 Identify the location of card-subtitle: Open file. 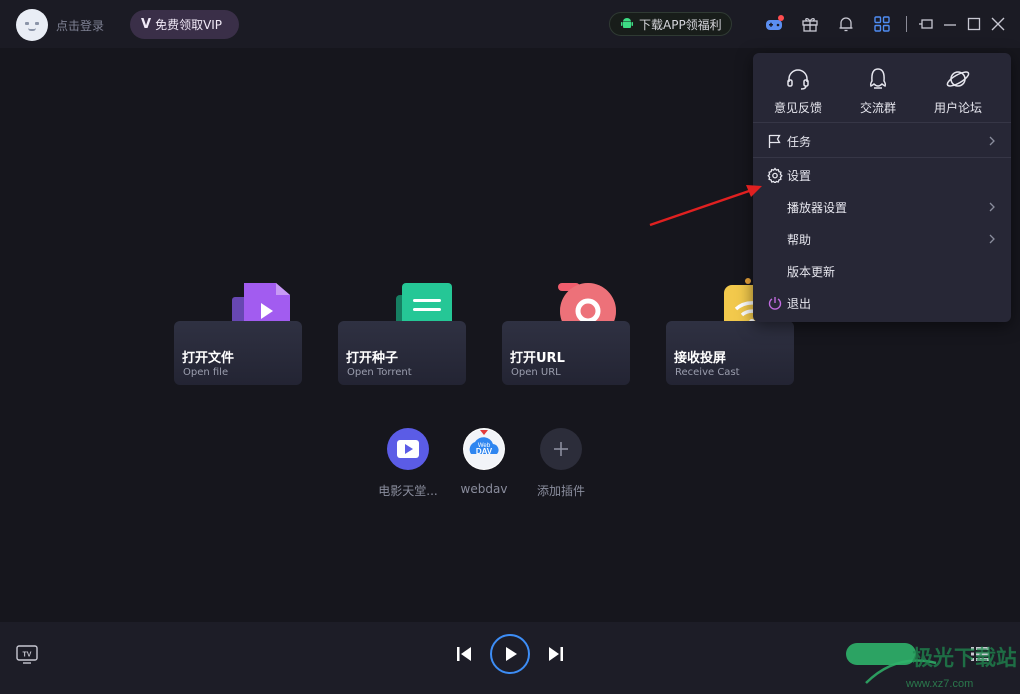
(206, 372).